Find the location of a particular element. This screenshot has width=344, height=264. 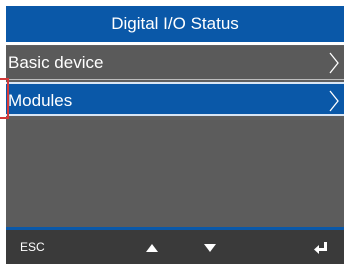

softkey-bar: ESC is located at coordinates (175, 247).